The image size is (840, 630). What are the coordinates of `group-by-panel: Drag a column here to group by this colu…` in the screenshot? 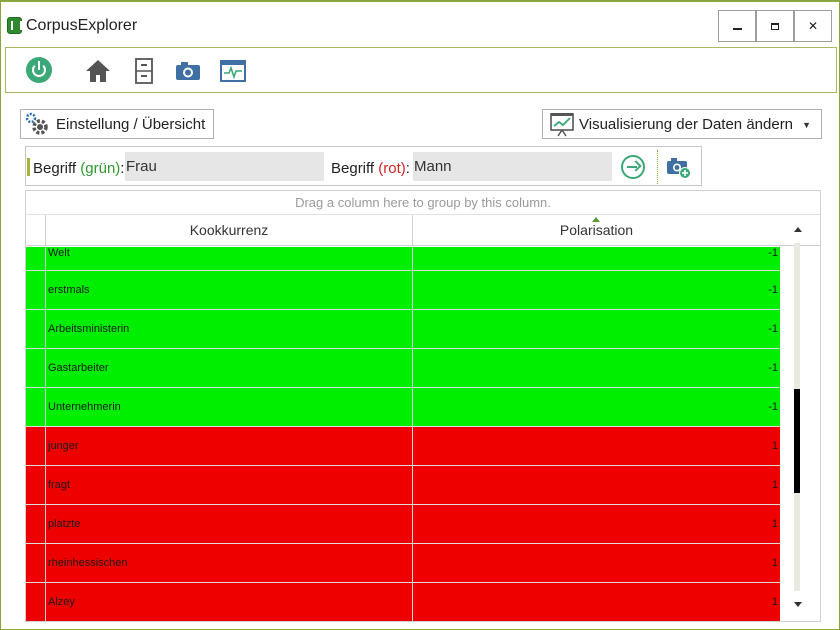 It's located at (423, 203).